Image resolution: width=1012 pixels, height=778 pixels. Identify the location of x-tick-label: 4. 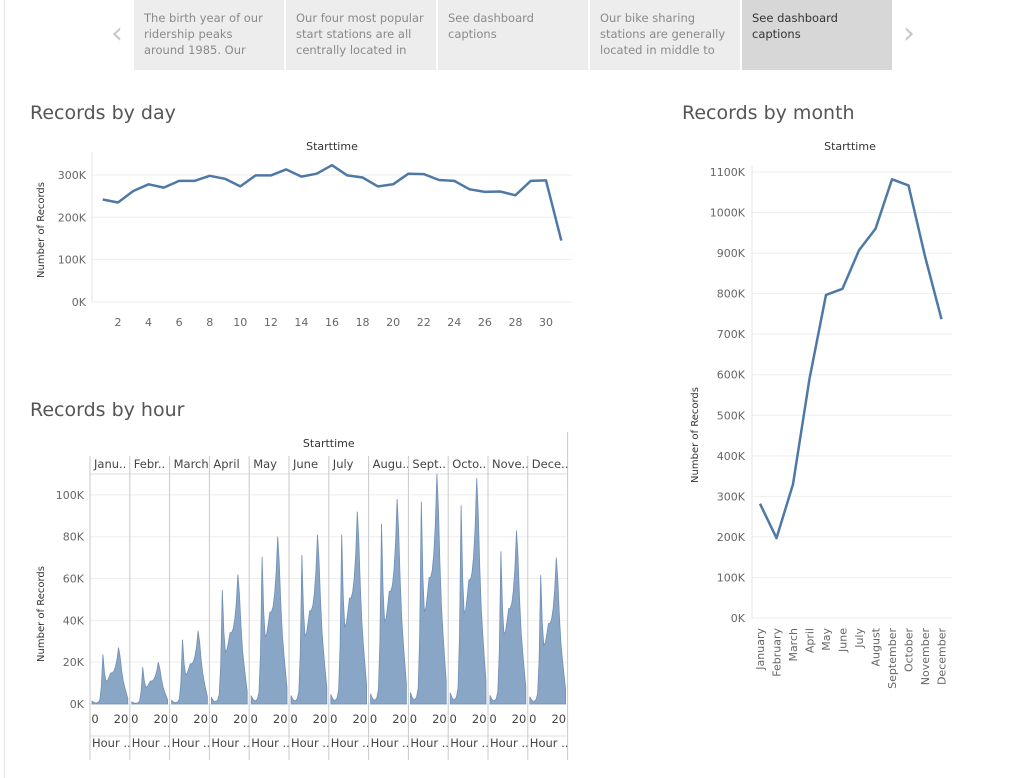
(148, 322).